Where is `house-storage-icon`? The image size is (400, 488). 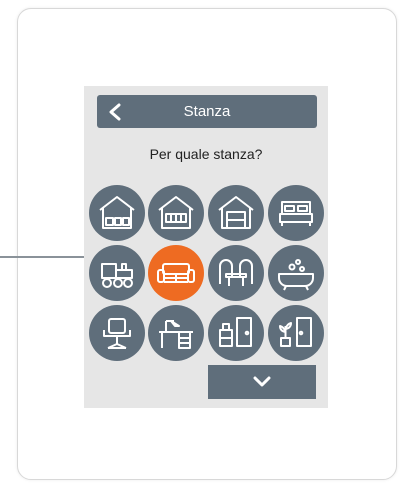 house-storage-icon is located at coordinates (117, 212).